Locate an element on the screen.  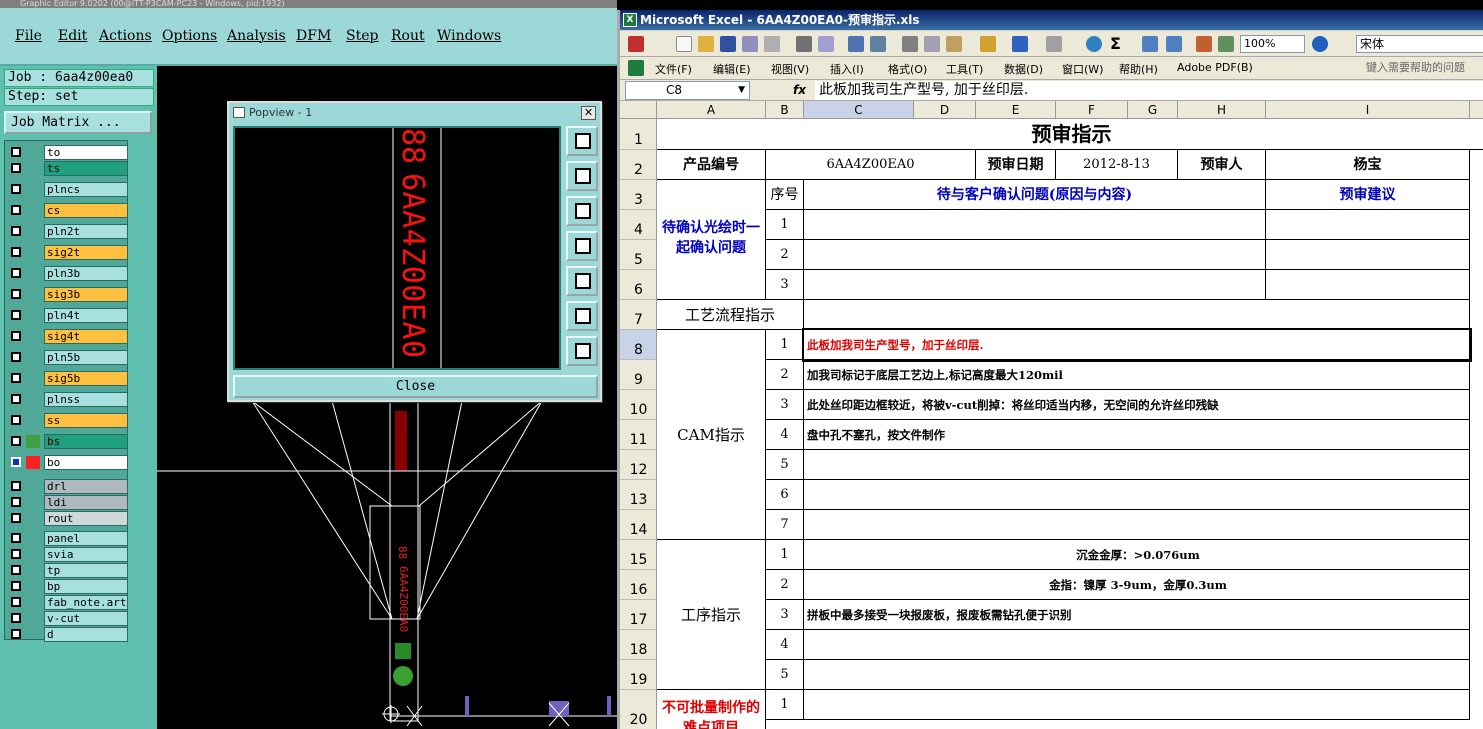
process-flow-value is located at coordinates (1137, 315).